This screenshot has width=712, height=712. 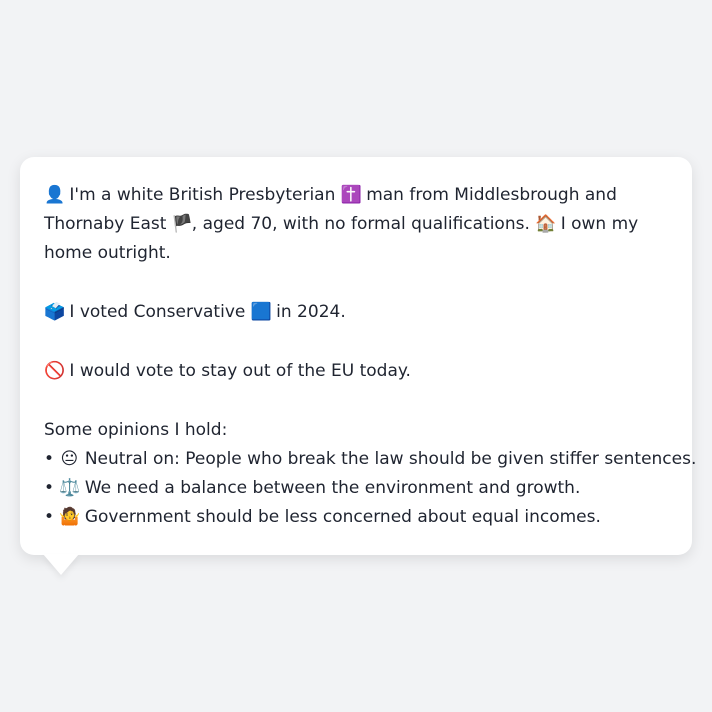 What do you see at coordinates (55, 312) in the screenshot?
I see `ballot-box-icon: 🗳️` at bounding box center [55, 312].